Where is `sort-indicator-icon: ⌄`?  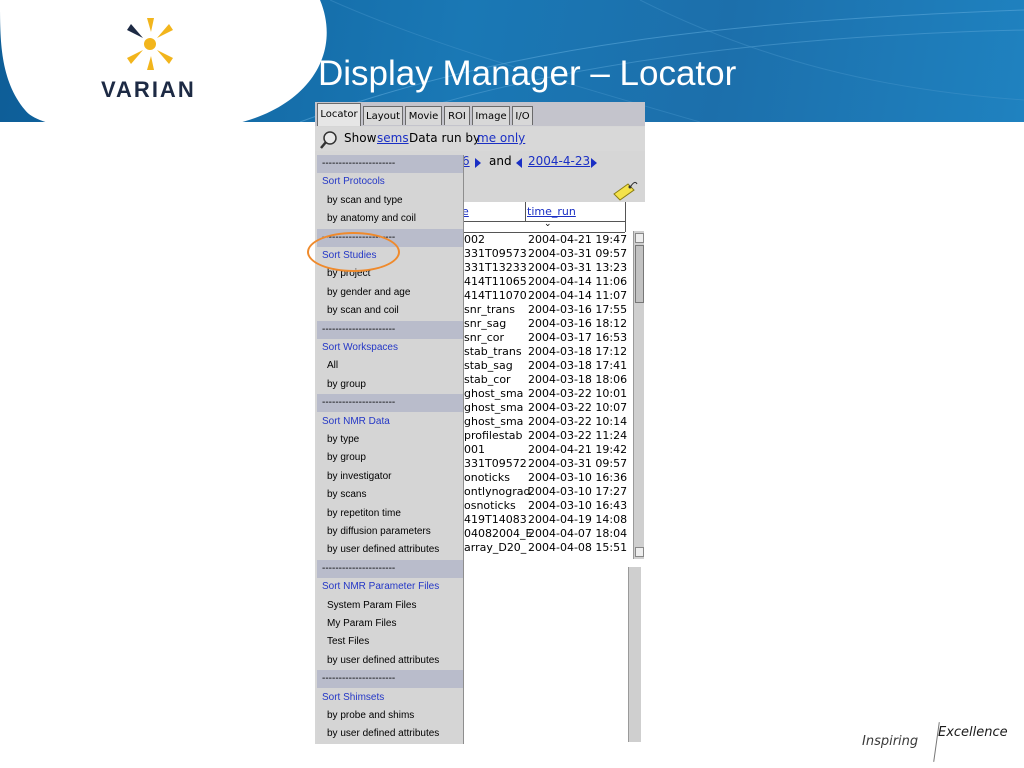
sort-indicator-icon: ⌄ is located at coordinates (548, 224).